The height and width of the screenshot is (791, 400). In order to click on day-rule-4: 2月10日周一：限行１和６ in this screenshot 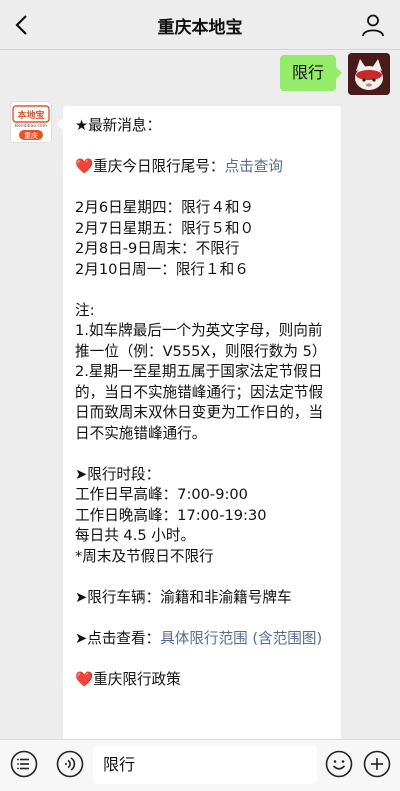, I will do `click(162, 269)`.